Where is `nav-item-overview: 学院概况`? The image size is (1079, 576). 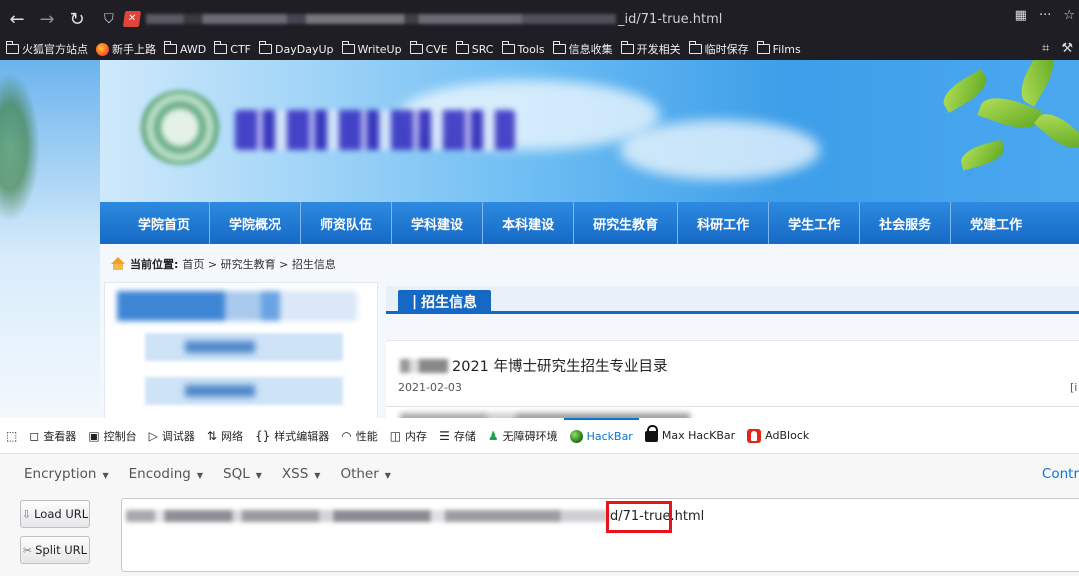 nav-item-overview: 学院概况 is located at coordinates (256, 223).